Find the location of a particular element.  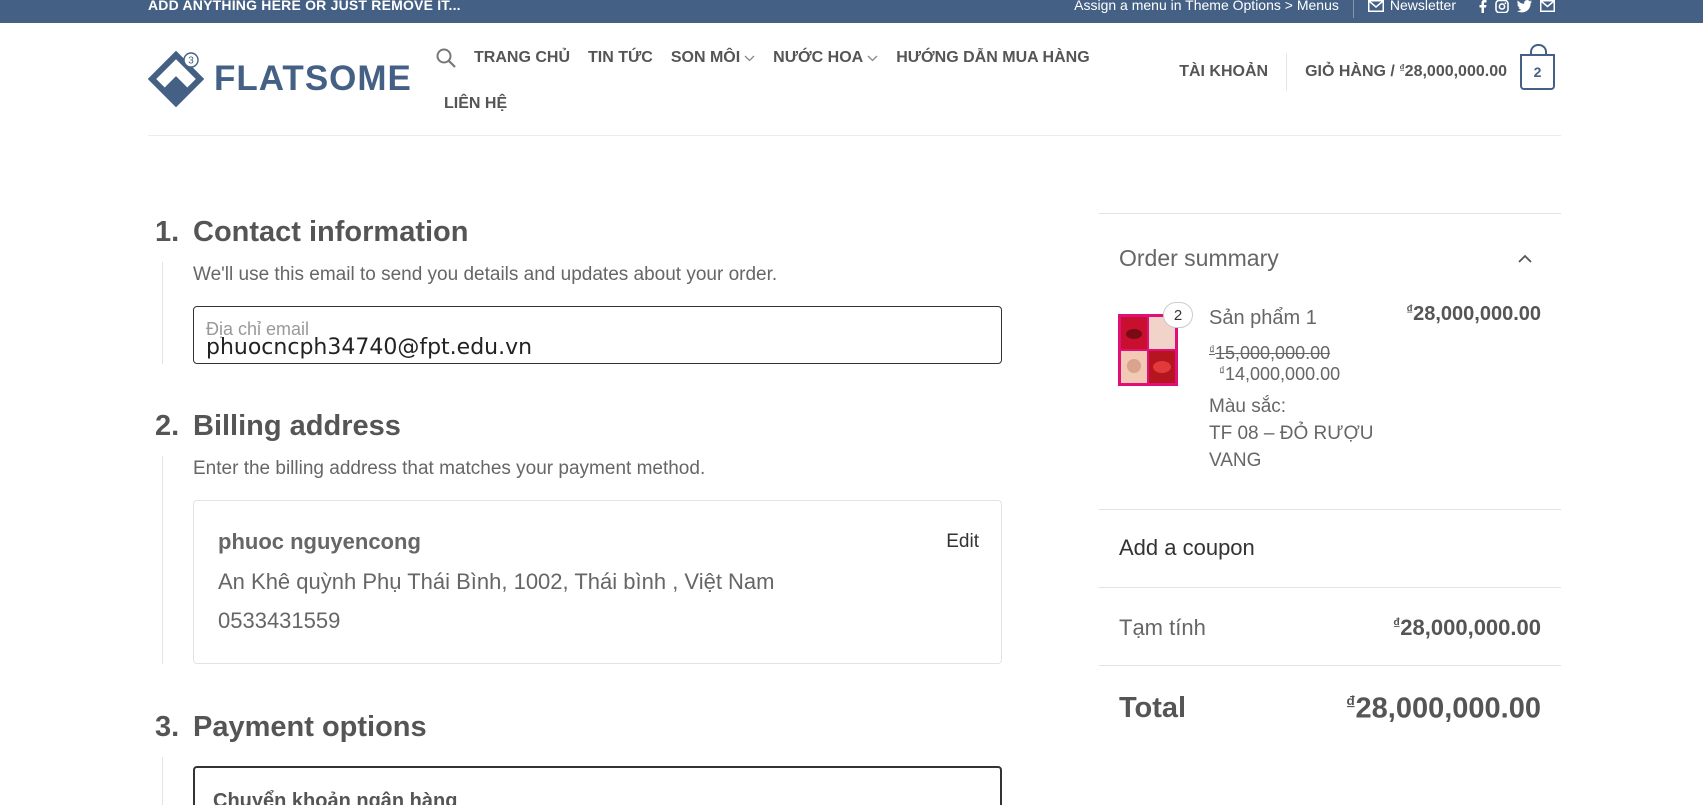

facebook-icon is located at coordinates (1482, 6).